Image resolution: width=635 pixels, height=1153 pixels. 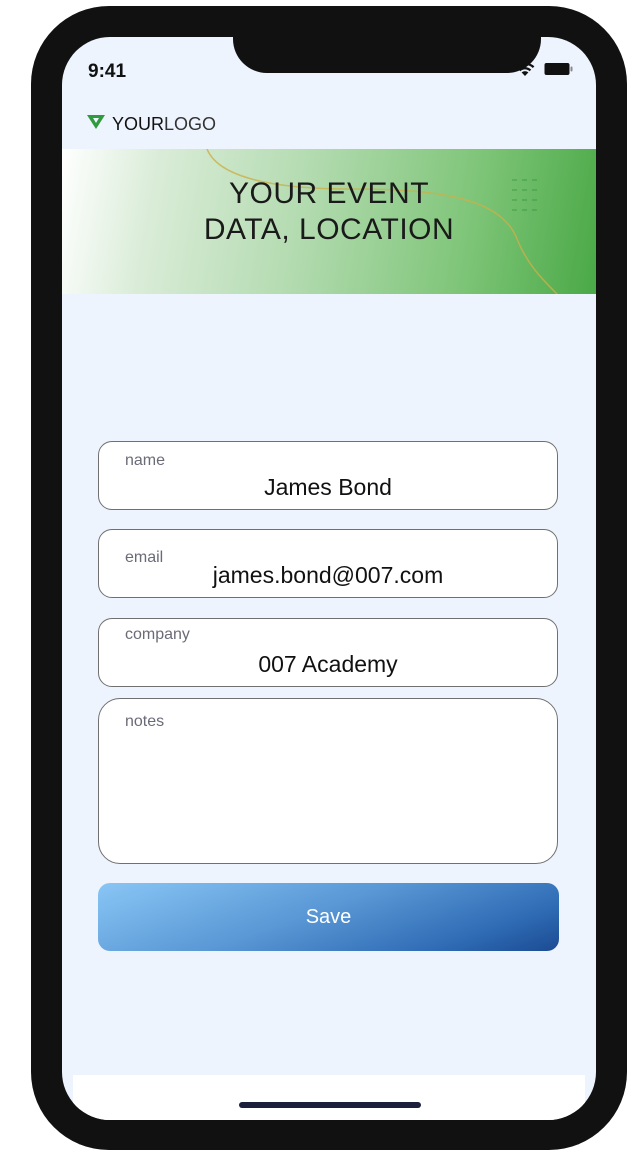 I want to click on banner-title-line2: DATA, LOCATION, so click(x=329, y=229).